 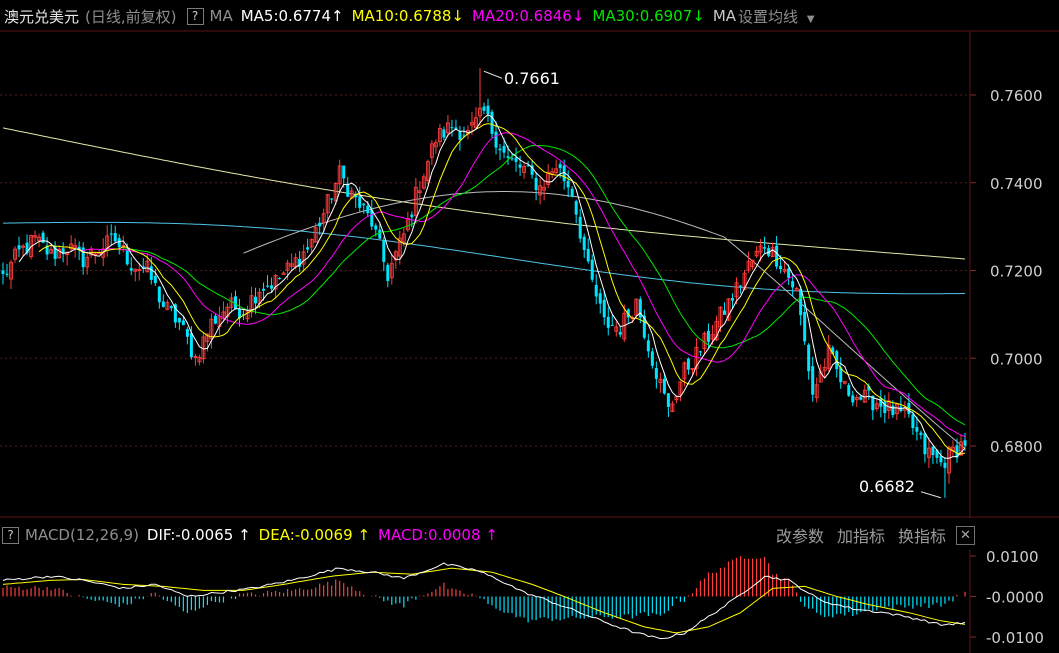 I want to click on price-tick-label: 0.7600, so click(x=1016, y=96).